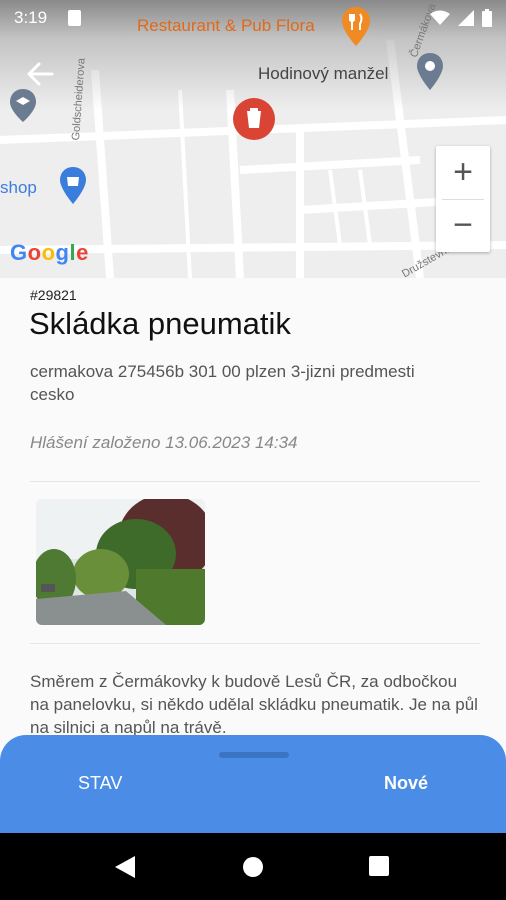 The height and width of the screenshot is (900, 506). I want to click on status-bottom-sheet, so click(253, 784).